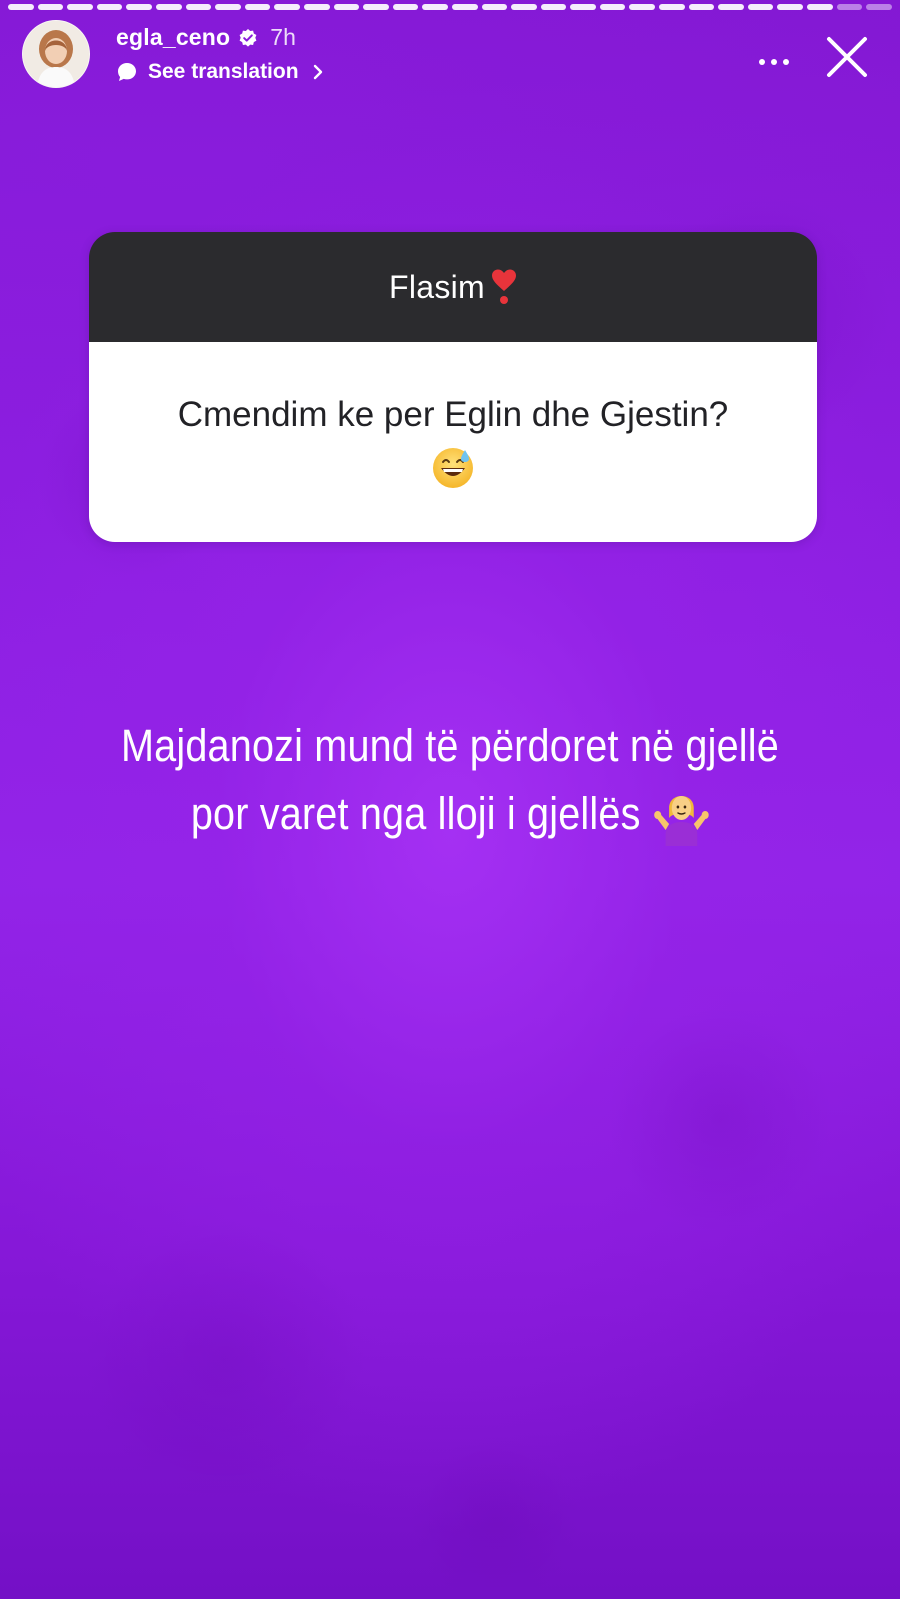 Image resolution: width=900 pixels, height=1599 pixels. Describe the element at coordinates (504, 287) in the screenshot. I see `heavy-heart-exclamation-icon` at that location.